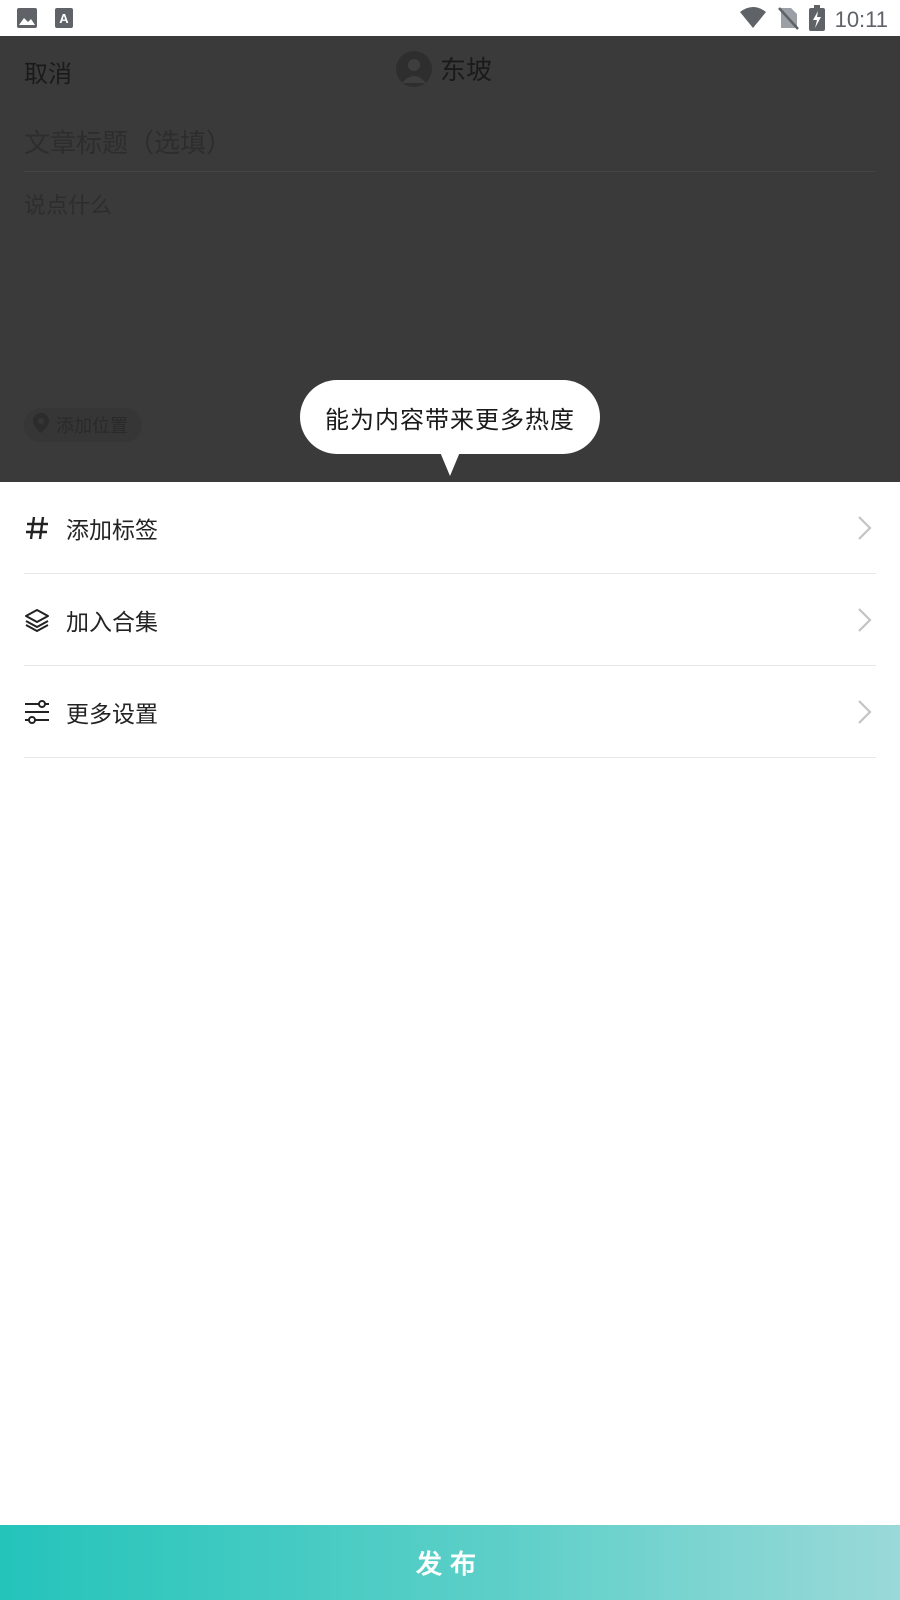  What do you see at coordinates (37, 712) in the screenshot?
I see `sliders-icon` at bounding box center [37, 712].